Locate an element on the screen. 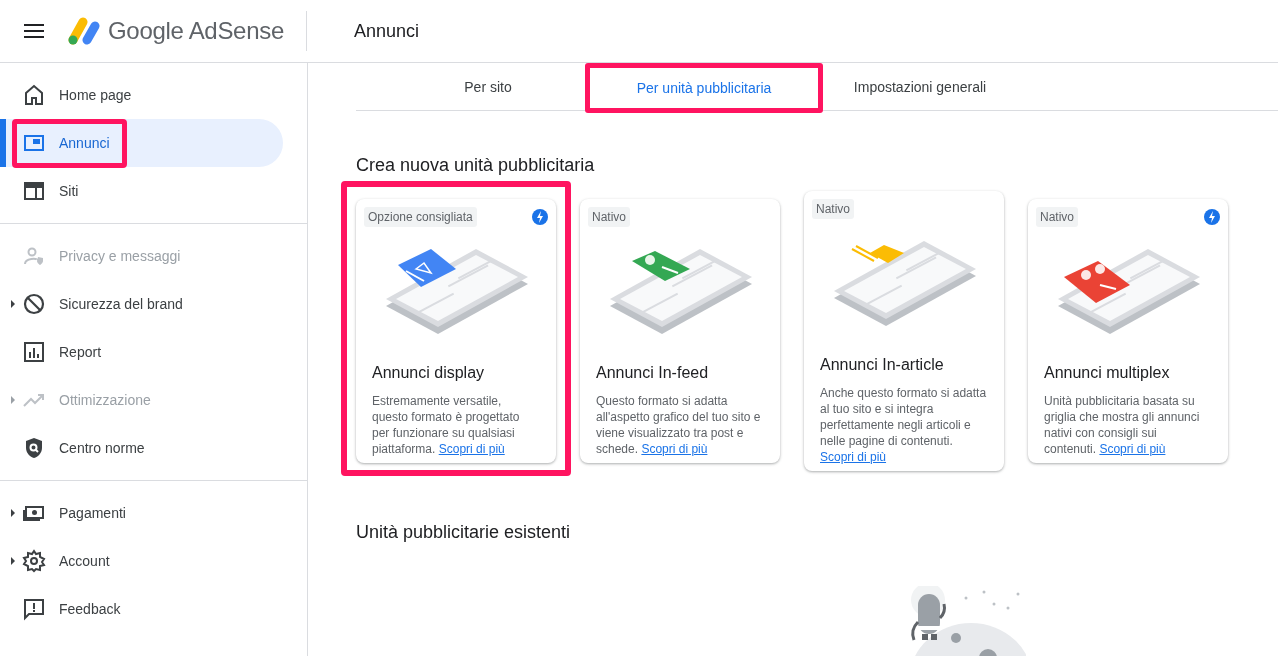 This screenshot has width=1278, height=656. sidebar-item: Siti is located at coordinates (141, 191).